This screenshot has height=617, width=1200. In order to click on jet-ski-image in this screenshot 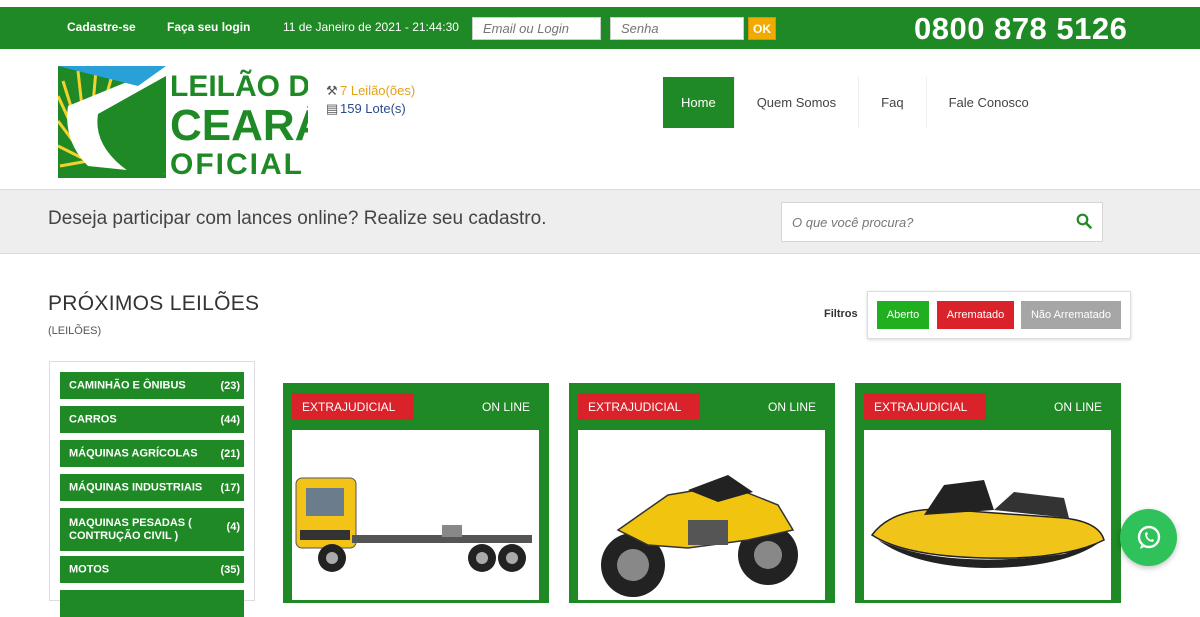, I will do `click(987, 515)`.